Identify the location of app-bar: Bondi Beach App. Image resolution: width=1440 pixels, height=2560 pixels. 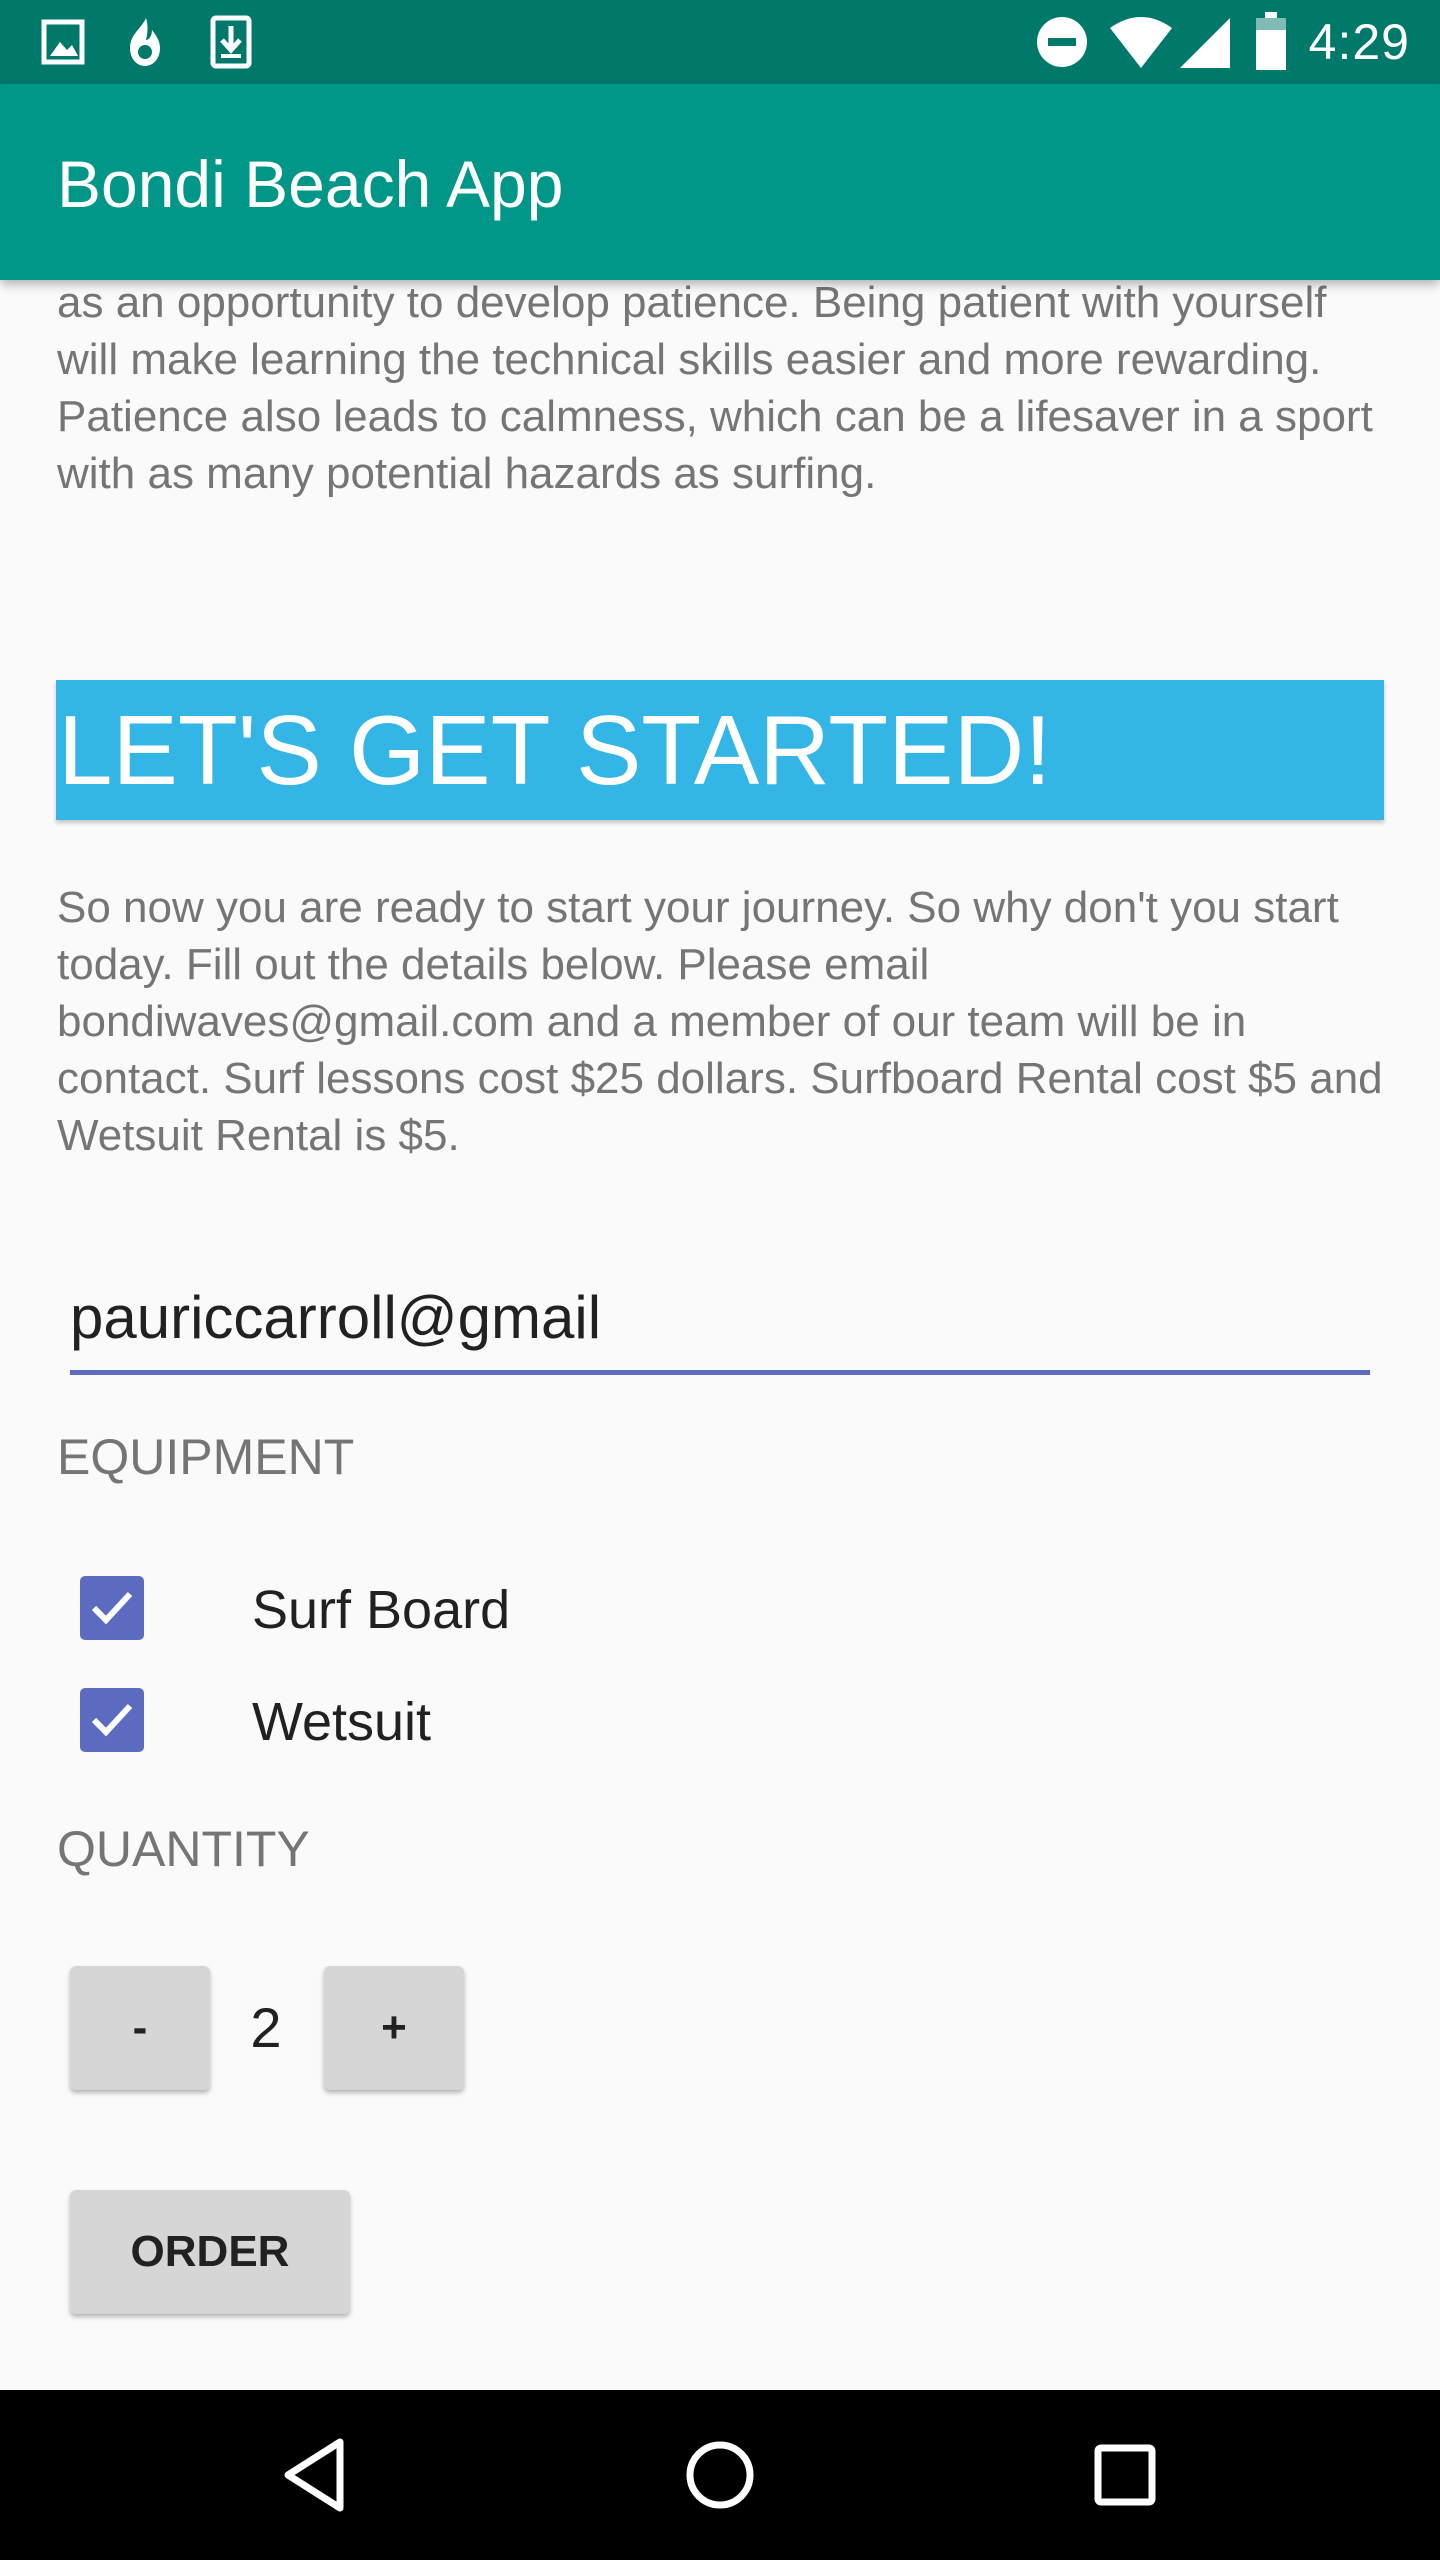
(720, 182).